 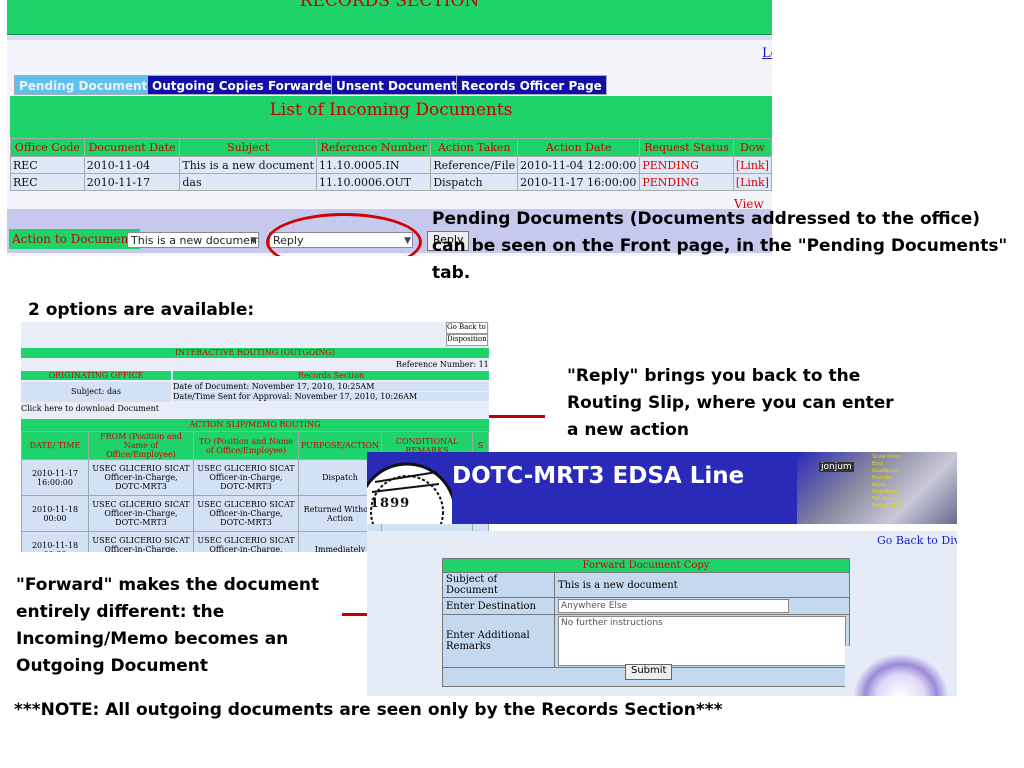 What do you see at coordinates (886, 478) in the screenshot?
I see `station-link: Buendia` at bounding box center [886, 478].